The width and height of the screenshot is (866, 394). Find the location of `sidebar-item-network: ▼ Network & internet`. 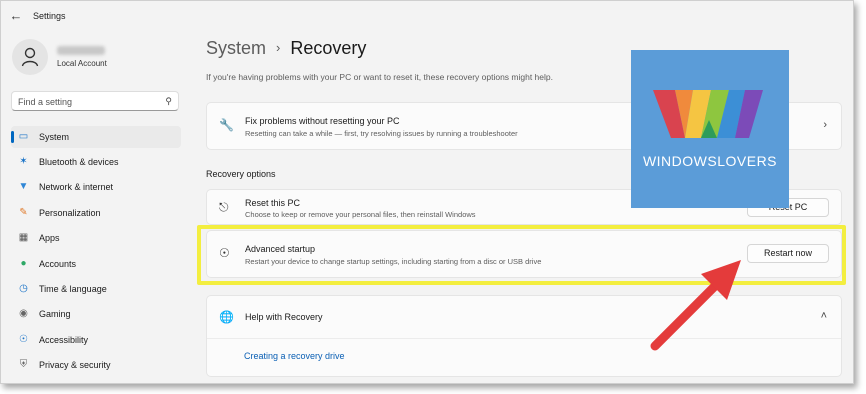

sidebar-item-network: ▼ Network & internet is located at coordinates (96, 187).